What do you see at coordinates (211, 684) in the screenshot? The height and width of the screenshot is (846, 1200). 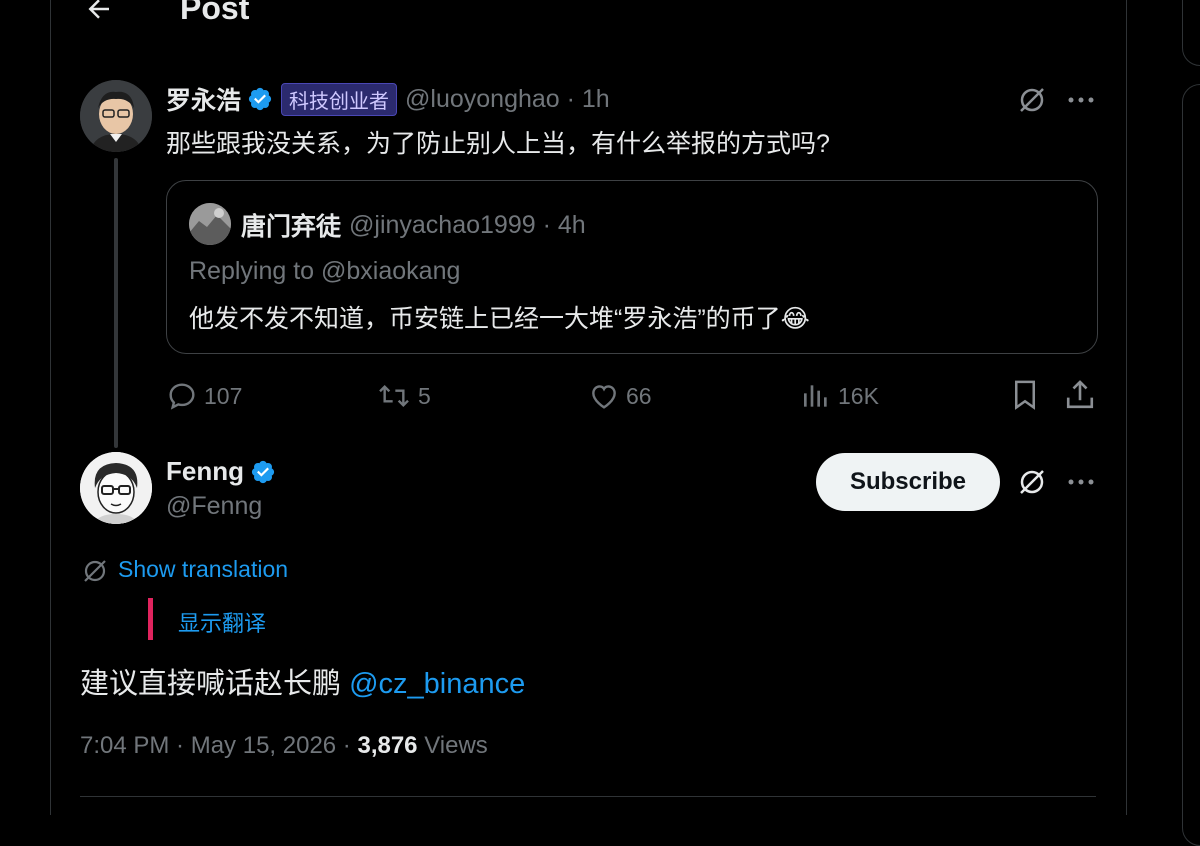 I see `main-tweet-body: 建议直接喊话赵长鹏` at bounding box center [211, 684].